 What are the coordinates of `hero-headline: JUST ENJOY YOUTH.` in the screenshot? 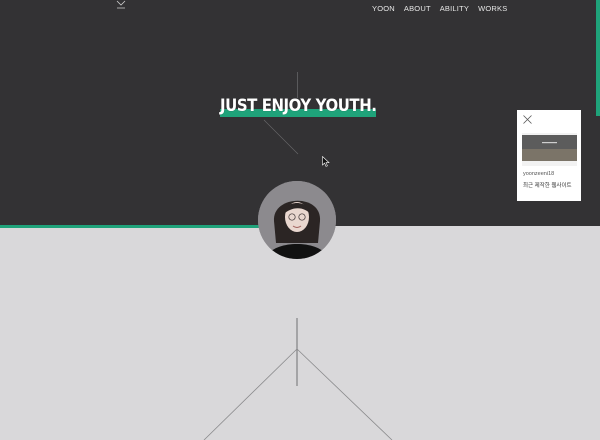 It's located at (298, 106).